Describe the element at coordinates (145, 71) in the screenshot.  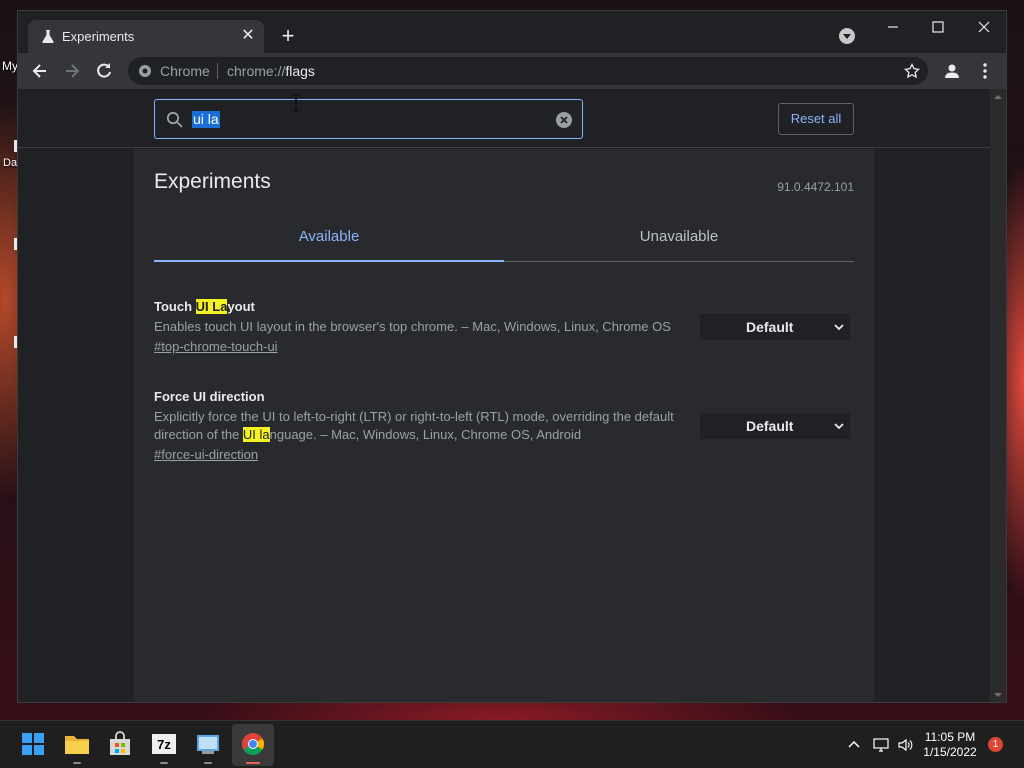
I see `chrome-info-icon` at that location.